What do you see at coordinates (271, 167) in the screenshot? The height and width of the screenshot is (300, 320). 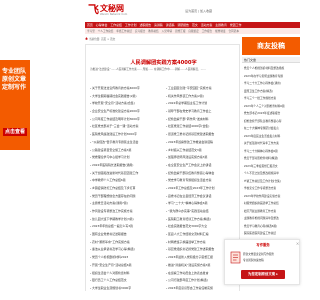 I see `sidebar-link: 2023年三季度思想汇报范文` at bounding box center [271, 167].